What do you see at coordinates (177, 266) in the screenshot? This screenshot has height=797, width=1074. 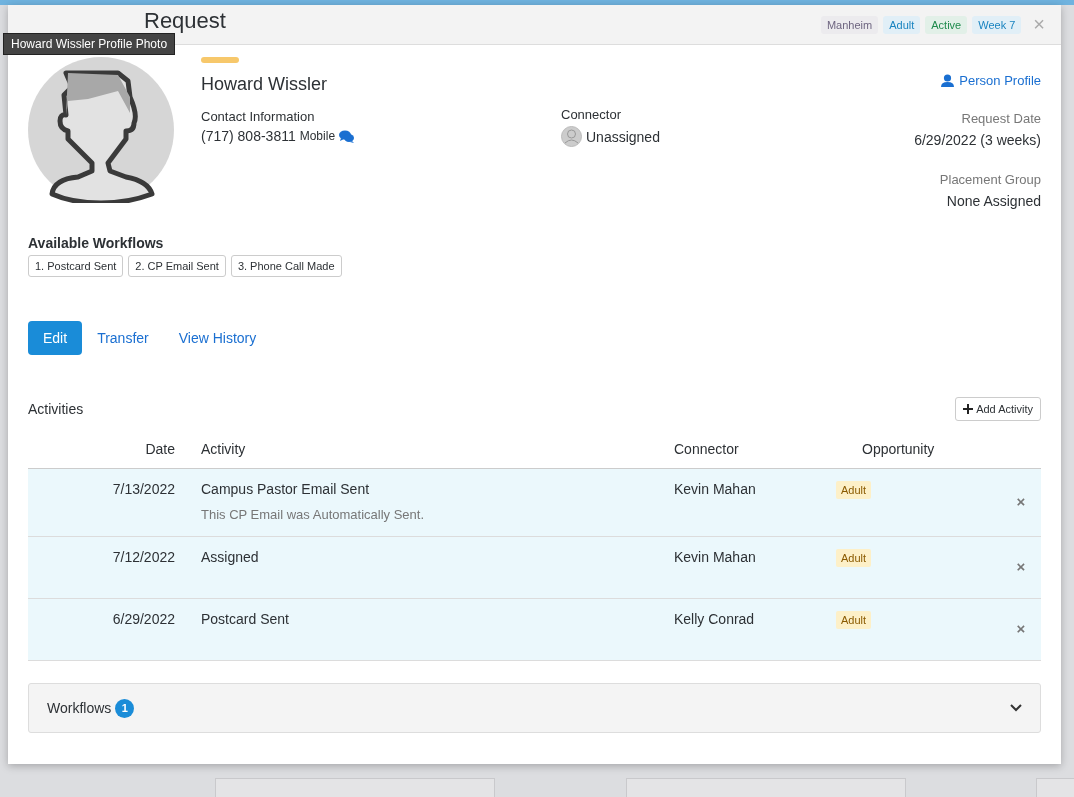 I see `workflow-button: 2. CP Email Sent` at bounding box center [177, 266].